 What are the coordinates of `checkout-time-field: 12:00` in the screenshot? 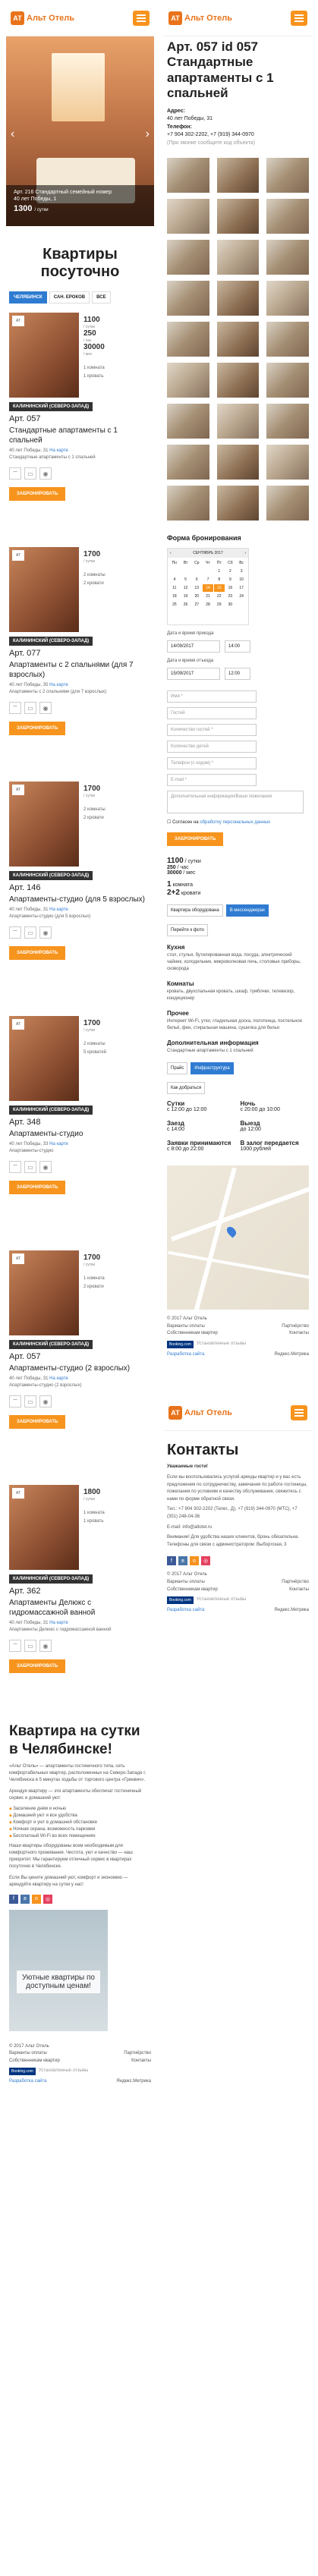 It's located at (237, 674).